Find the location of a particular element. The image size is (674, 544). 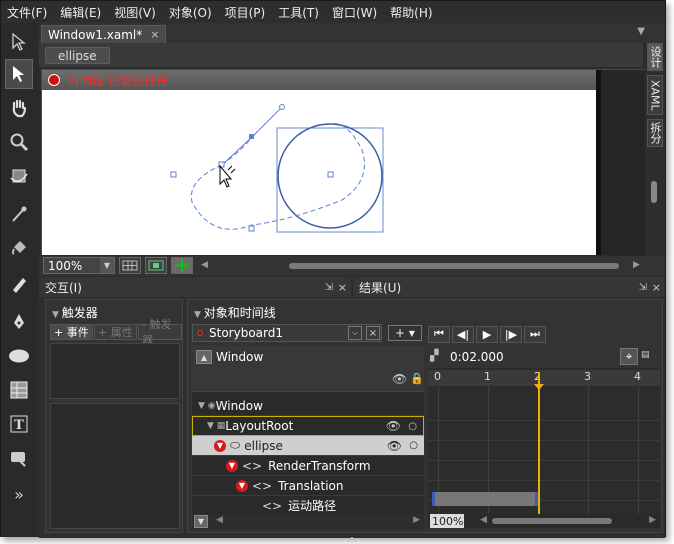

menu-project: 项目(P) is located at coordinates (245, 12).